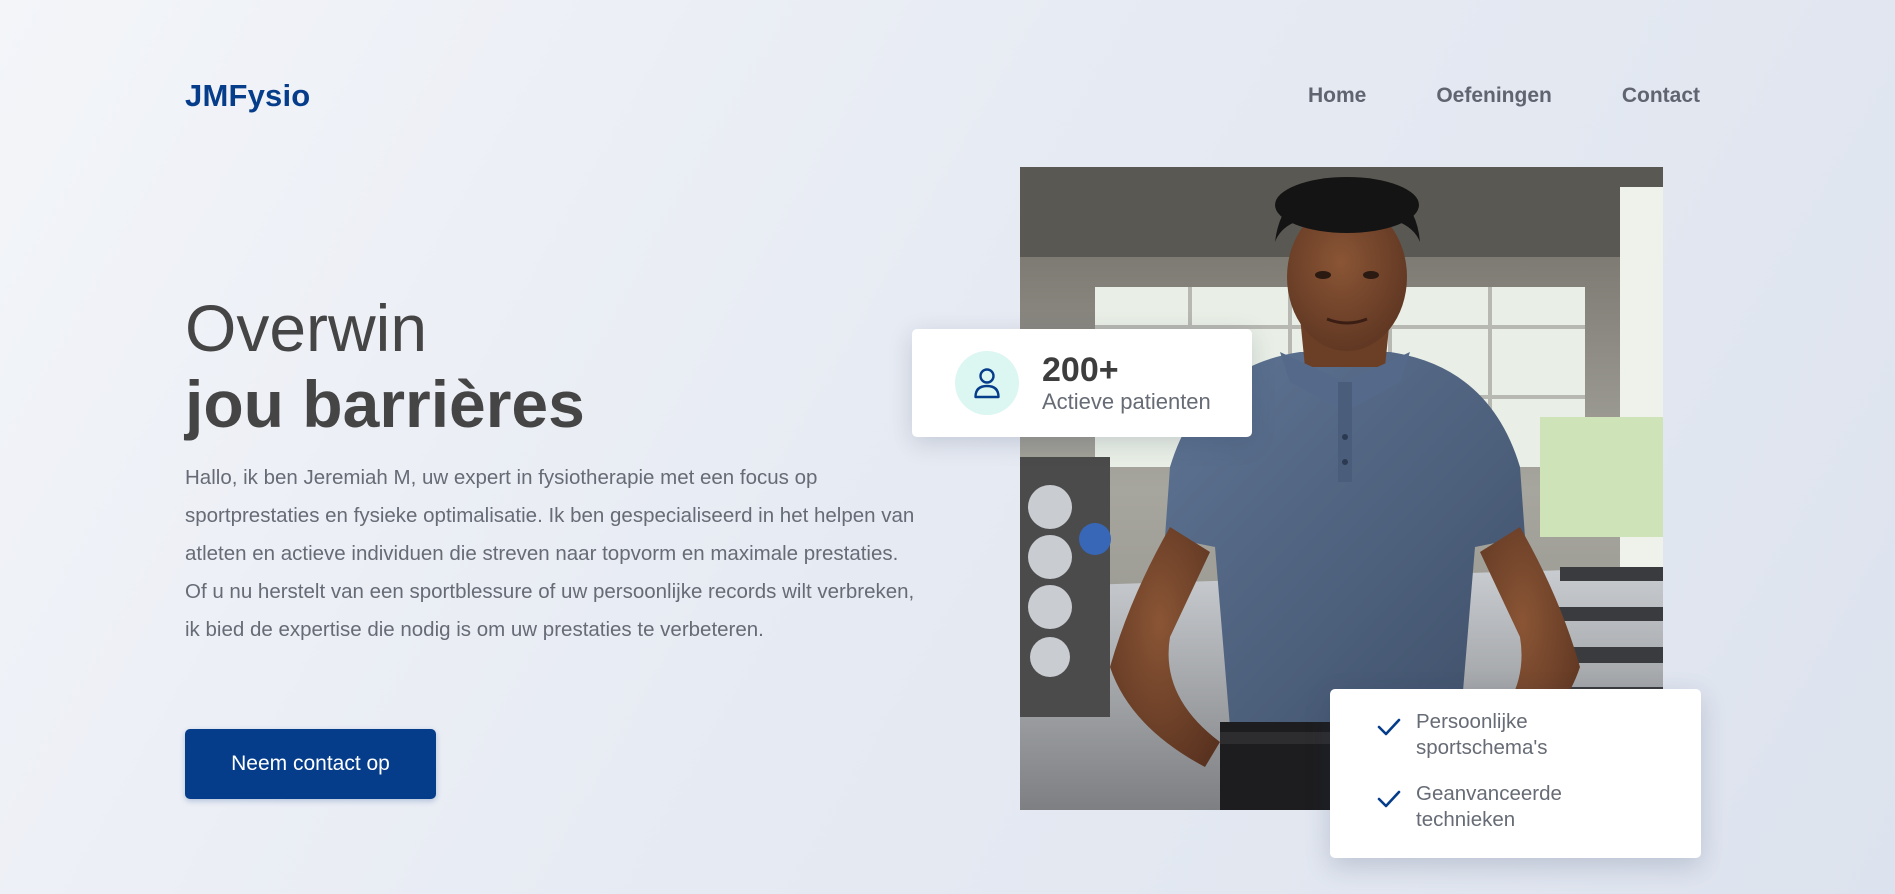 Image resolution: width=1895 pixels, height=894 pixels. What do you see at coordinates (247, 96) in the screenshot?
I see `site-logo: JMFysio` at bounding box center [247, 96].